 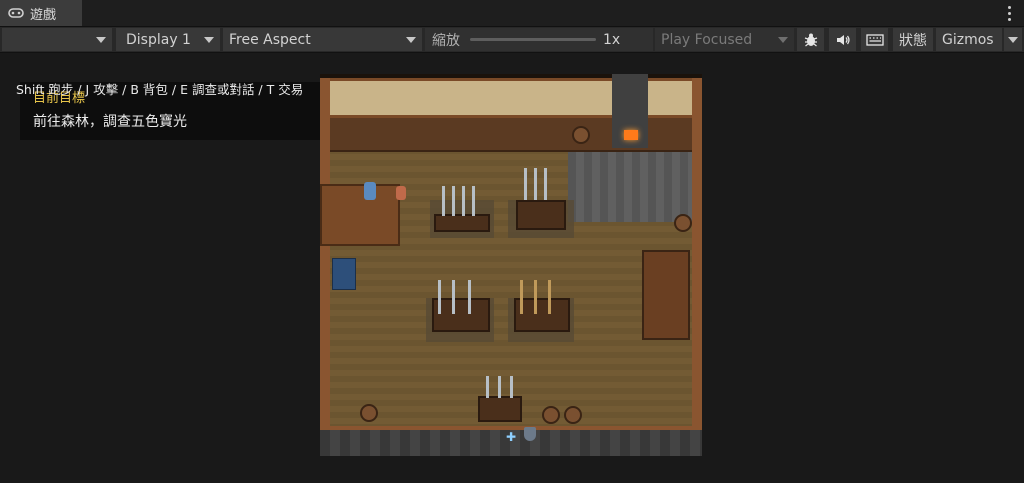 What do you see at coordinates (322, 39) in the screenshot?
I see `aspect-dropdown: Free Aspect` at bounding box center [322, 39].